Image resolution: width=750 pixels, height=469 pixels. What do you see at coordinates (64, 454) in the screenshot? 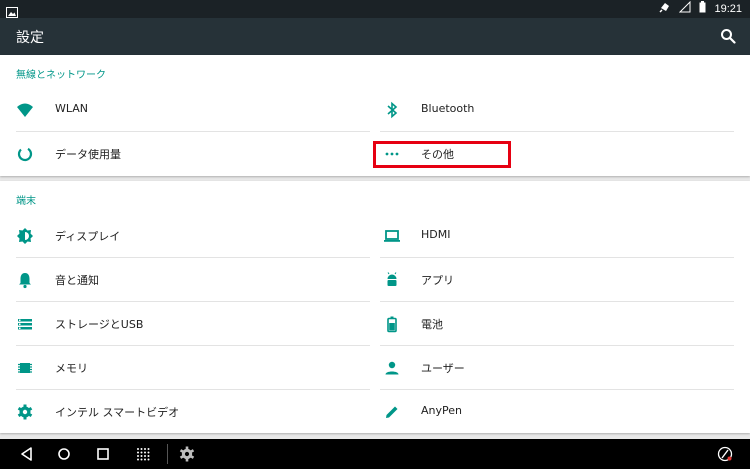
I see `home-icon` at bounding box center [64, 454].